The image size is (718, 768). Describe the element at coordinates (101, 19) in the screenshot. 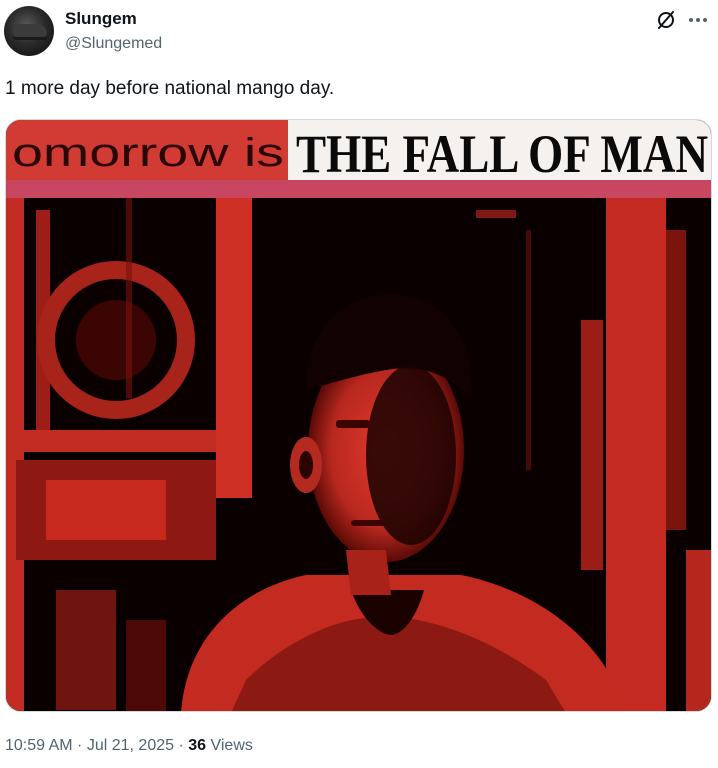

I see `author-display-name: Slungem` at that location.